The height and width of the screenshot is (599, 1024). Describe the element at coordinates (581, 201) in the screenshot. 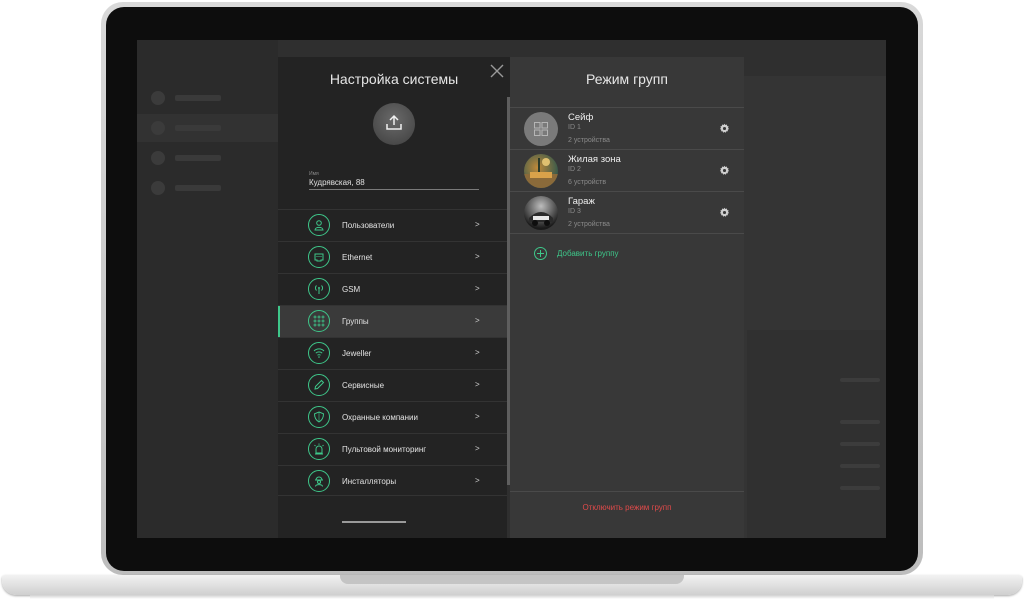

I see `group-name: Гараж` at that location.